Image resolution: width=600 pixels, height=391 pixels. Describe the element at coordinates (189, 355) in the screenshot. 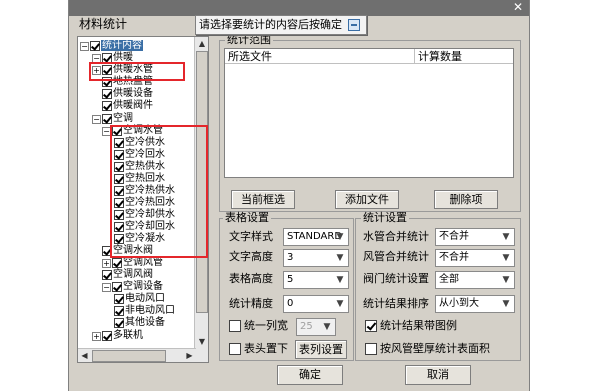

I see `scroll-right-icon: ▶` at that location.